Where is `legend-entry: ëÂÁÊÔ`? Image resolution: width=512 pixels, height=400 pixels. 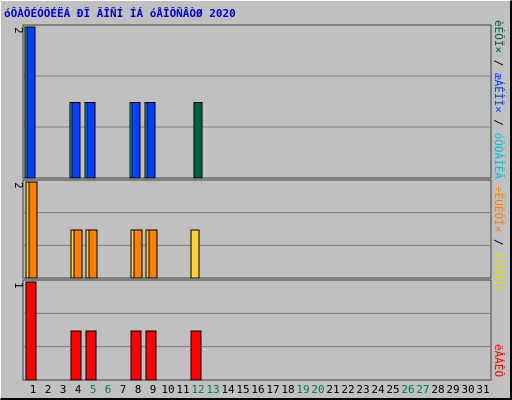
legend-entry: ëÂÁÊÔ is located at coordinates (498, 361).